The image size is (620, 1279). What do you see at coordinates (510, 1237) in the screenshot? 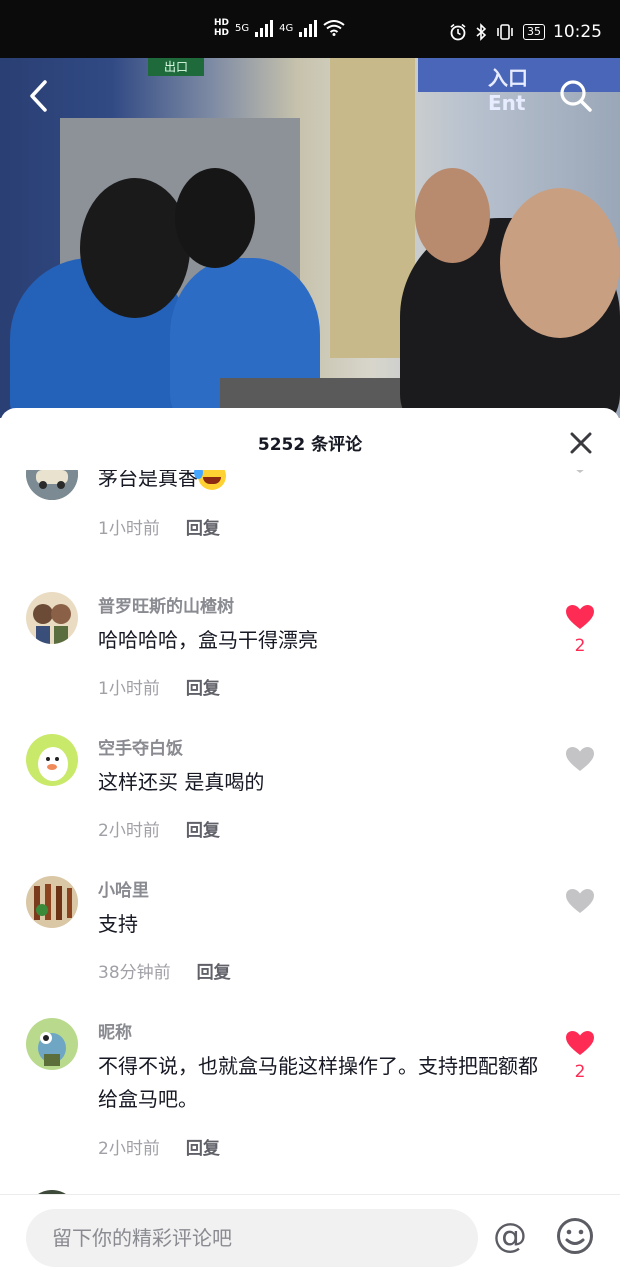
I see `mention-button: @` at bounding box center [510, 1237].